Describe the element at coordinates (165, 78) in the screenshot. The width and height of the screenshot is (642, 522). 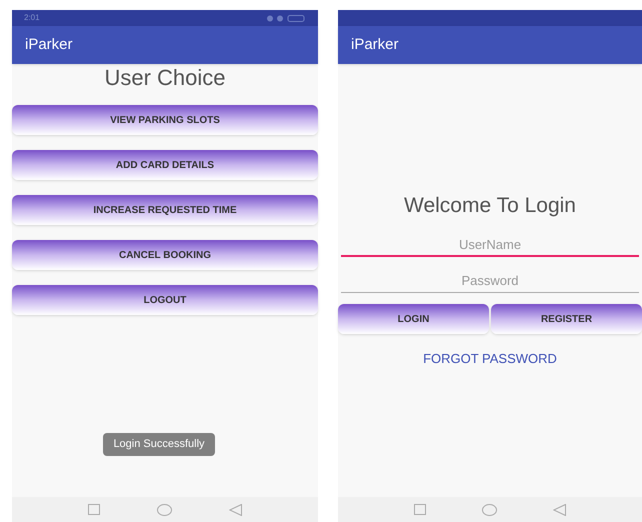
I see `screen-heading: User Choice` at that location.